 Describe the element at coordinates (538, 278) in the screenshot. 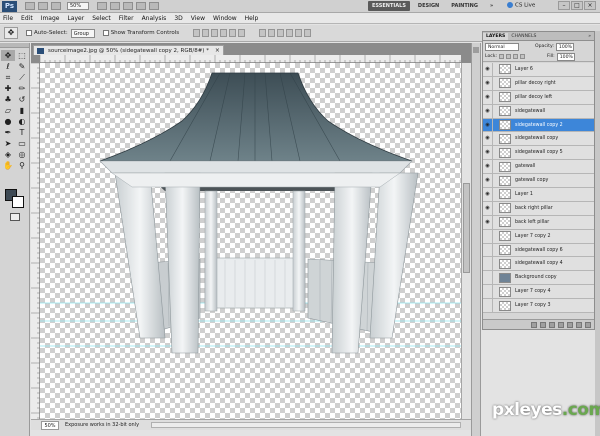

I see `layer-row: Background copy` at that location.